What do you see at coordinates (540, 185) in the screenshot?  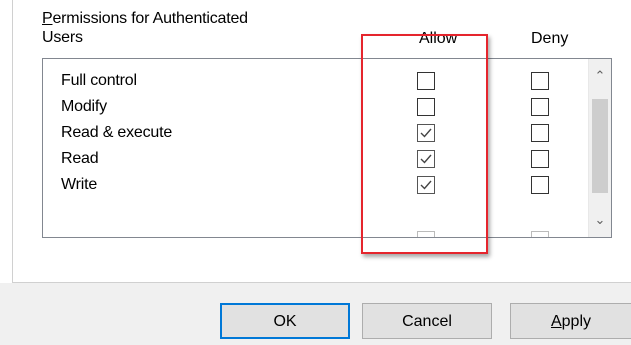 I see `deny-checkbox-write` at bounding box center [540, 185].